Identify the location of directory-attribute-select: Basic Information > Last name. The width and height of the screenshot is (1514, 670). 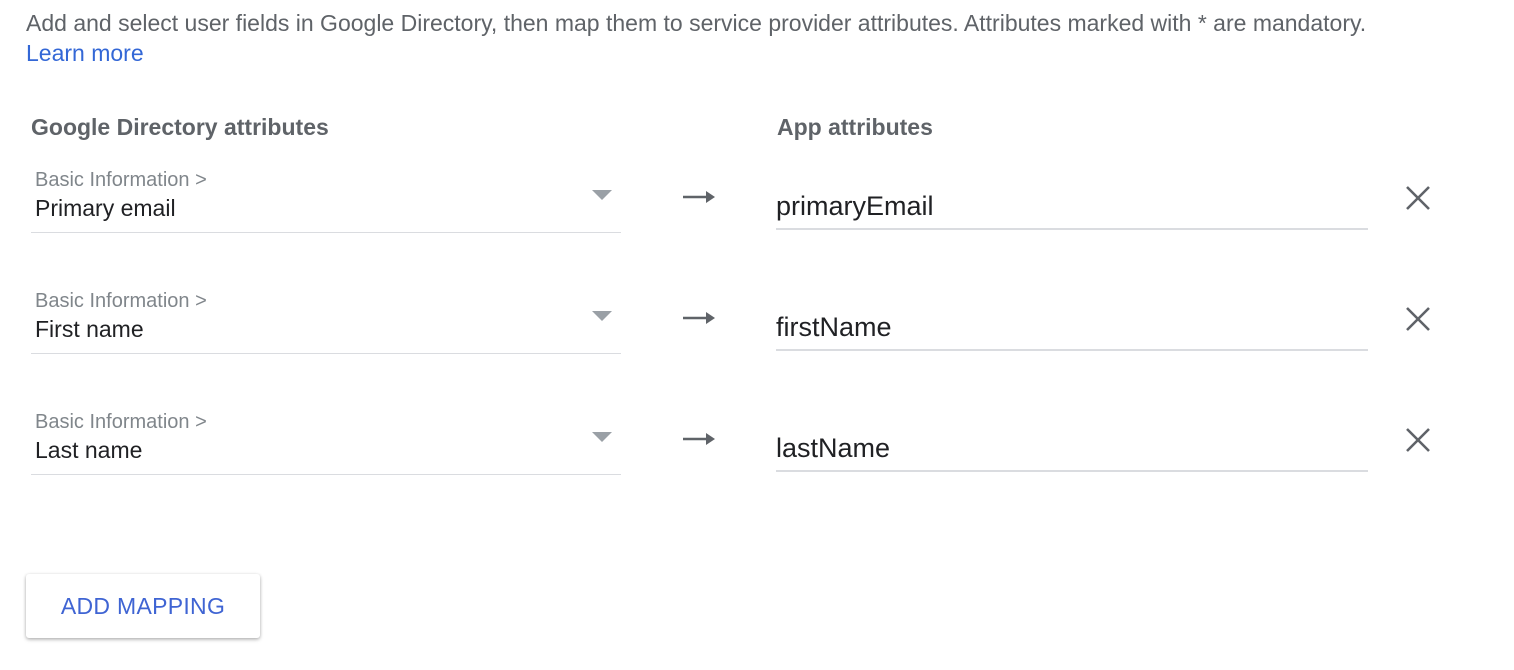
(326, 441).